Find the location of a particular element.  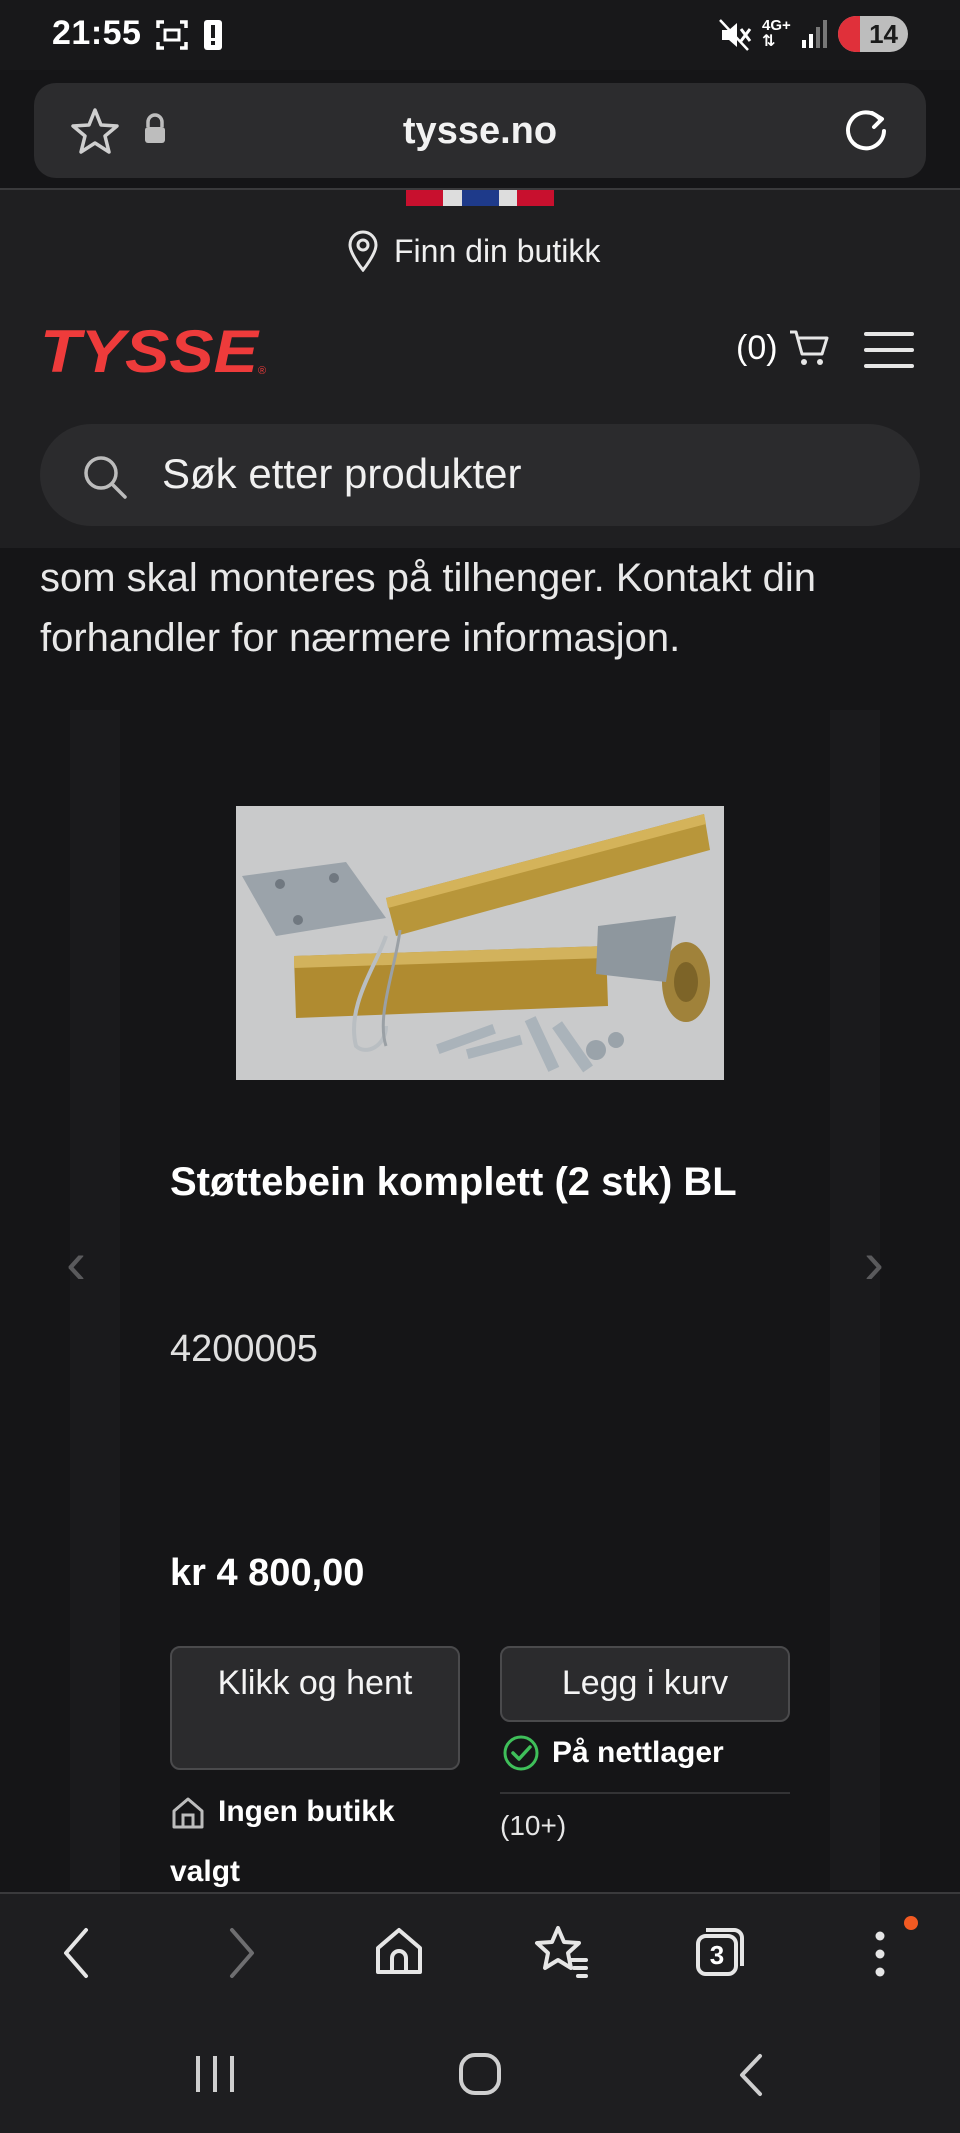

system-home-icon is located at coordinates (480, 2074).